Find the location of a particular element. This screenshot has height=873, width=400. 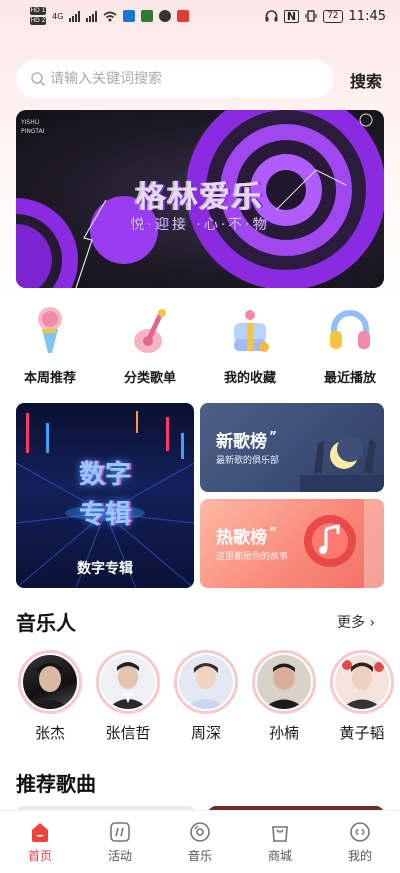

new-songs-chart-card: 新歌榜” 最新歌的俱乐部 is located at coordinates (292, 447).